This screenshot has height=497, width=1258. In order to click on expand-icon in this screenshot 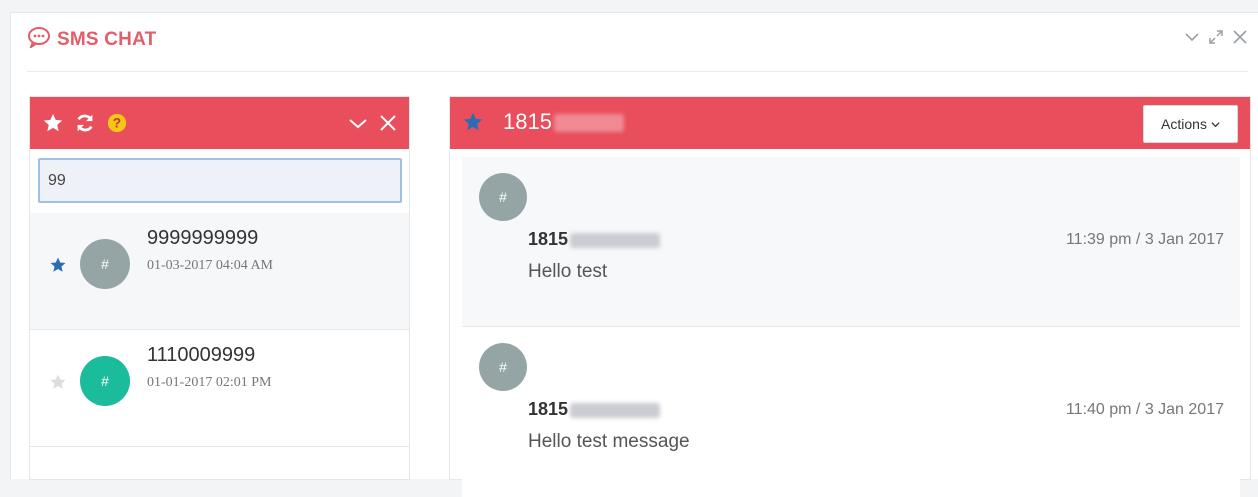, I will do `click(1216, 37)`.